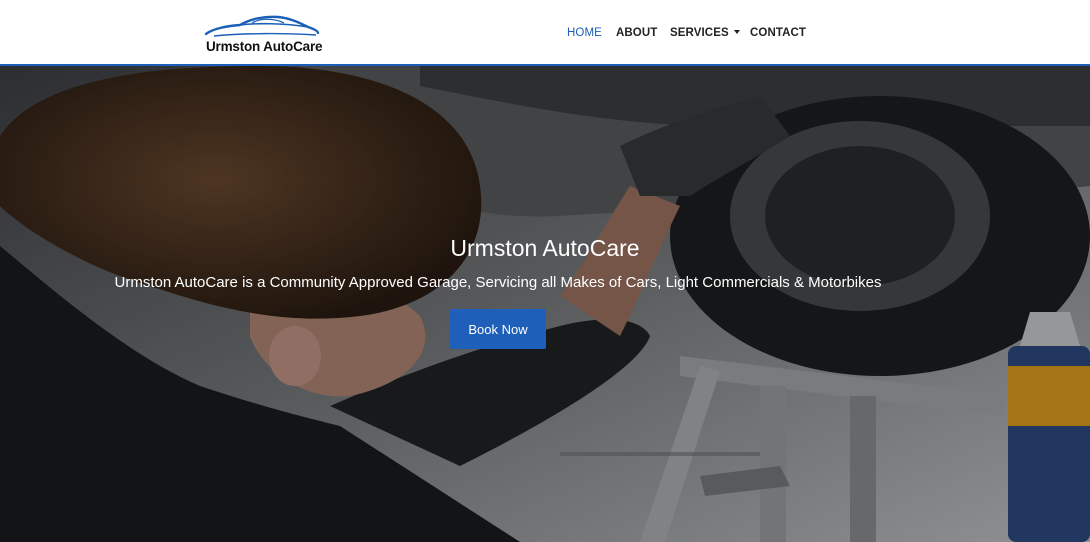 The image size is (1090, 542). Describe the element at coordinates (498, 329) in the screenshot. I see `book-now-button: Book Now` at that location.